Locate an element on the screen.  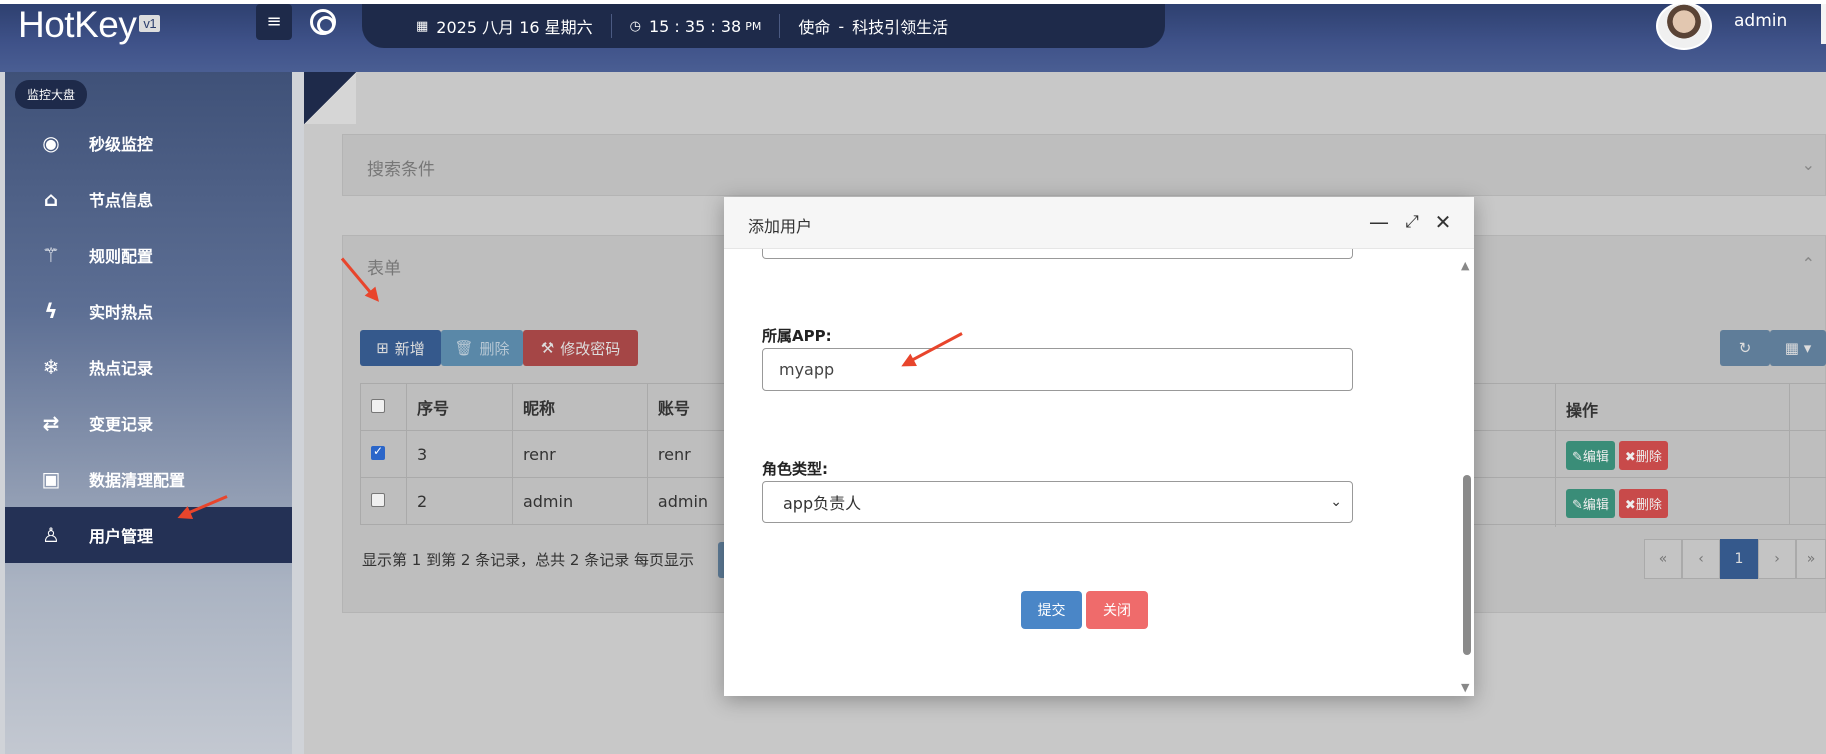
minimize-icon: — is located at coordinates (1379, 222).